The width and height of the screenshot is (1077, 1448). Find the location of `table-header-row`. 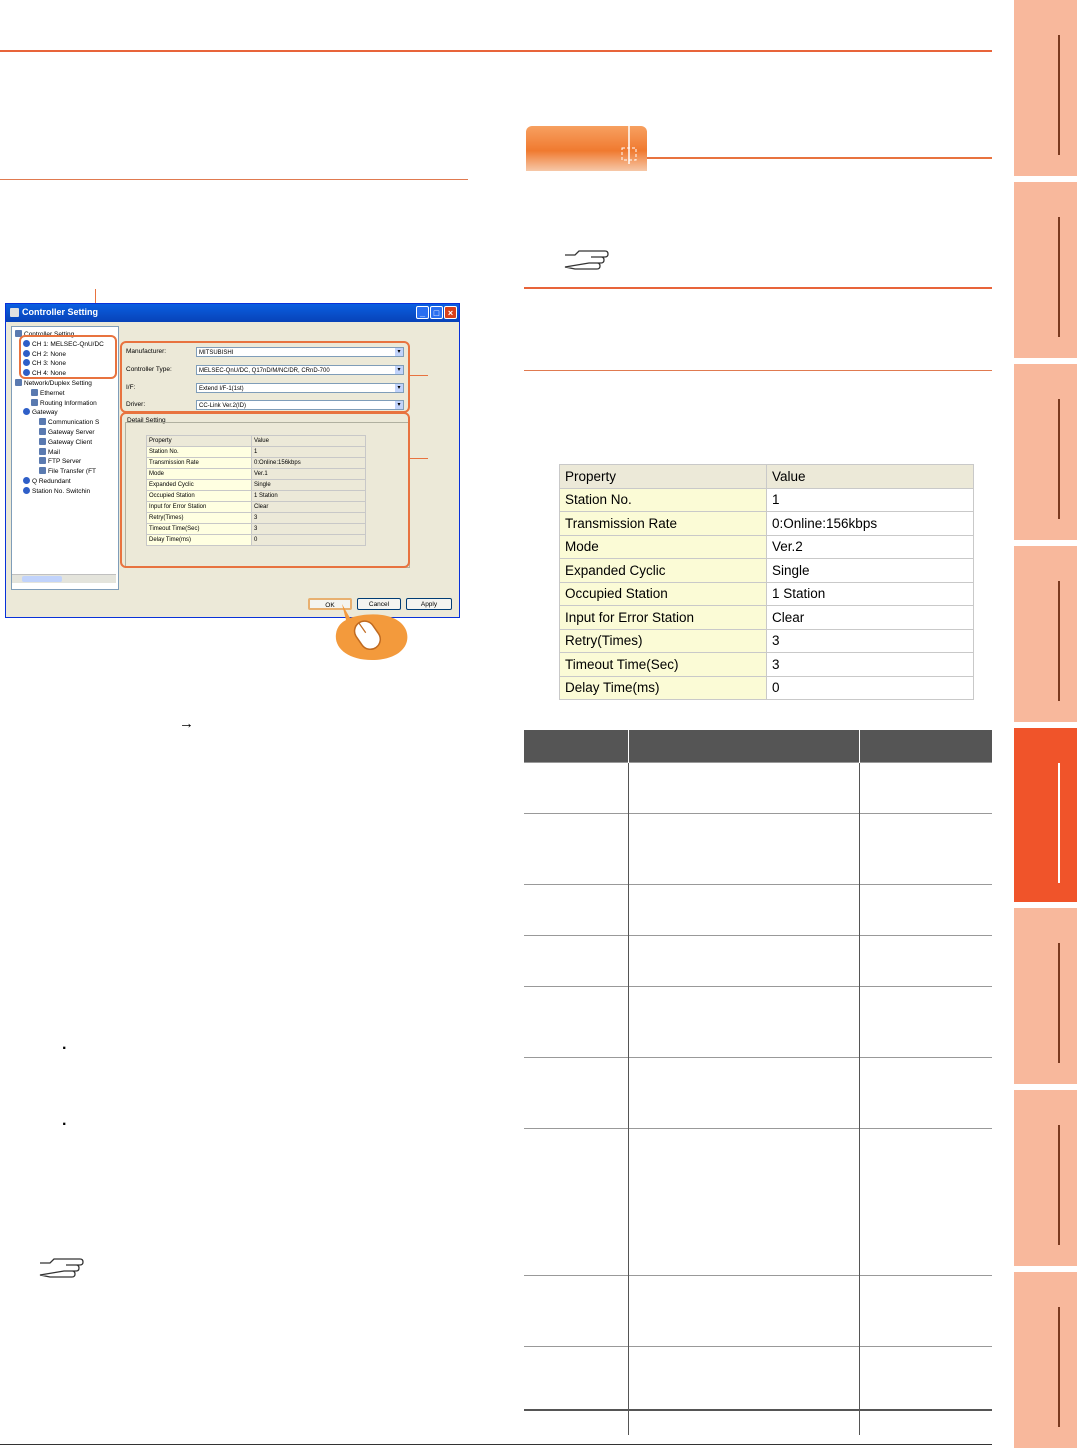

table-header-row is located at coordinates (758, 746).